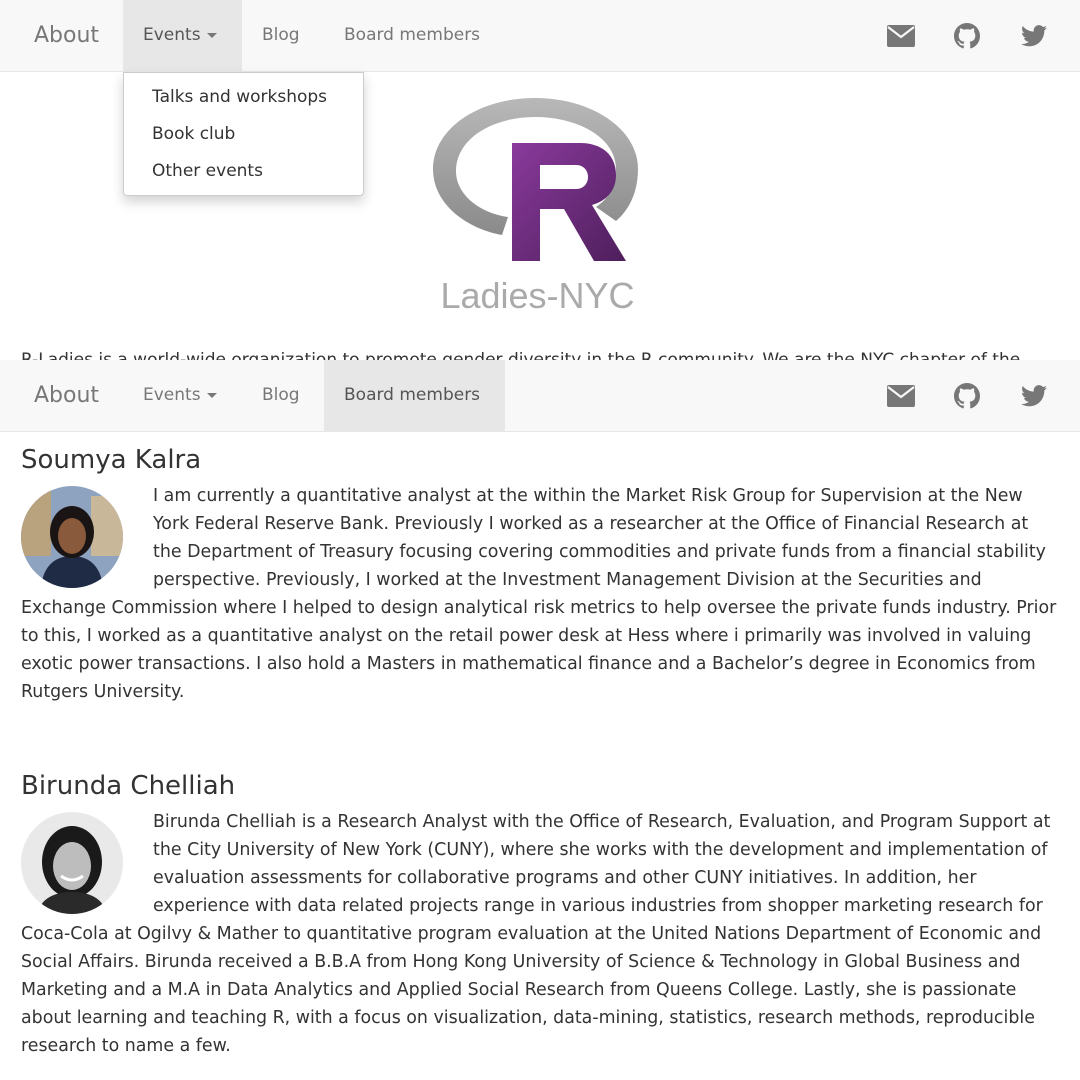  I want to click on member-name: Birunda Chelliah, so click(128, 786).